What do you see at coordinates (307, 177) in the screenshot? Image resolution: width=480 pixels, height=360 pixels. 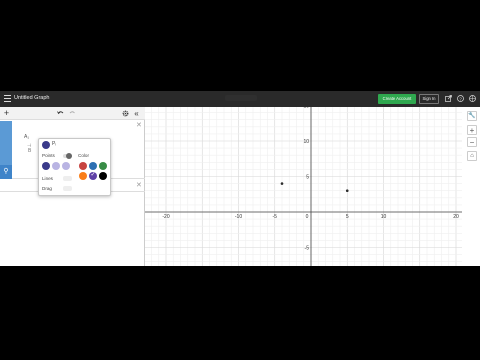 I see `y-tick-label: 5` at bounding box center [307, 177].